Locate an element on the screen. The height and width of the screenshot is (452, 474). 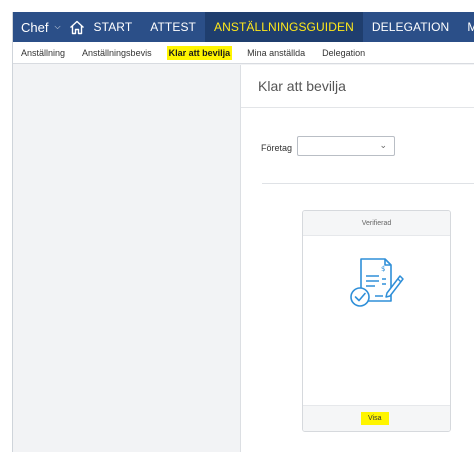
home-icon is located at coordinates (76, 27).